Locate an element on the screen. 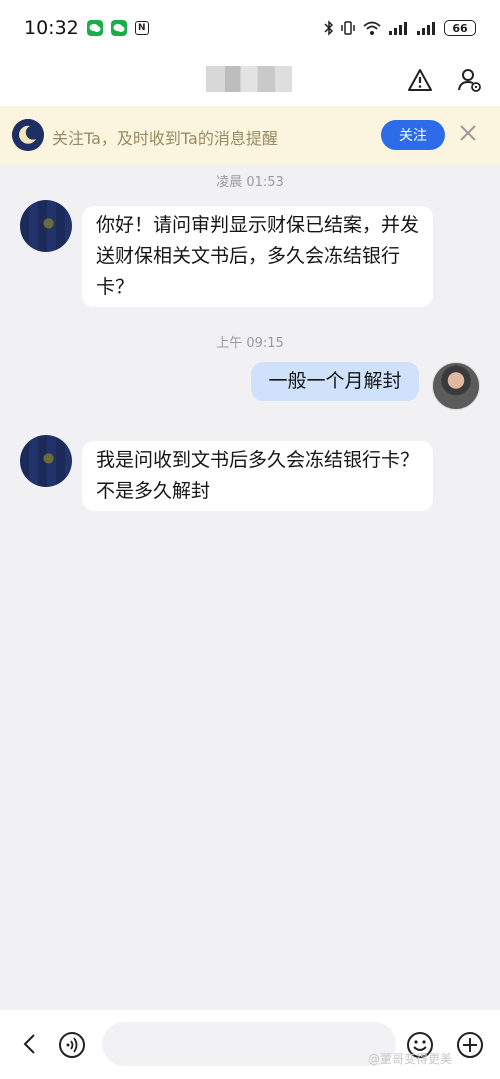  close-icon is located at coordinates (468, 133).